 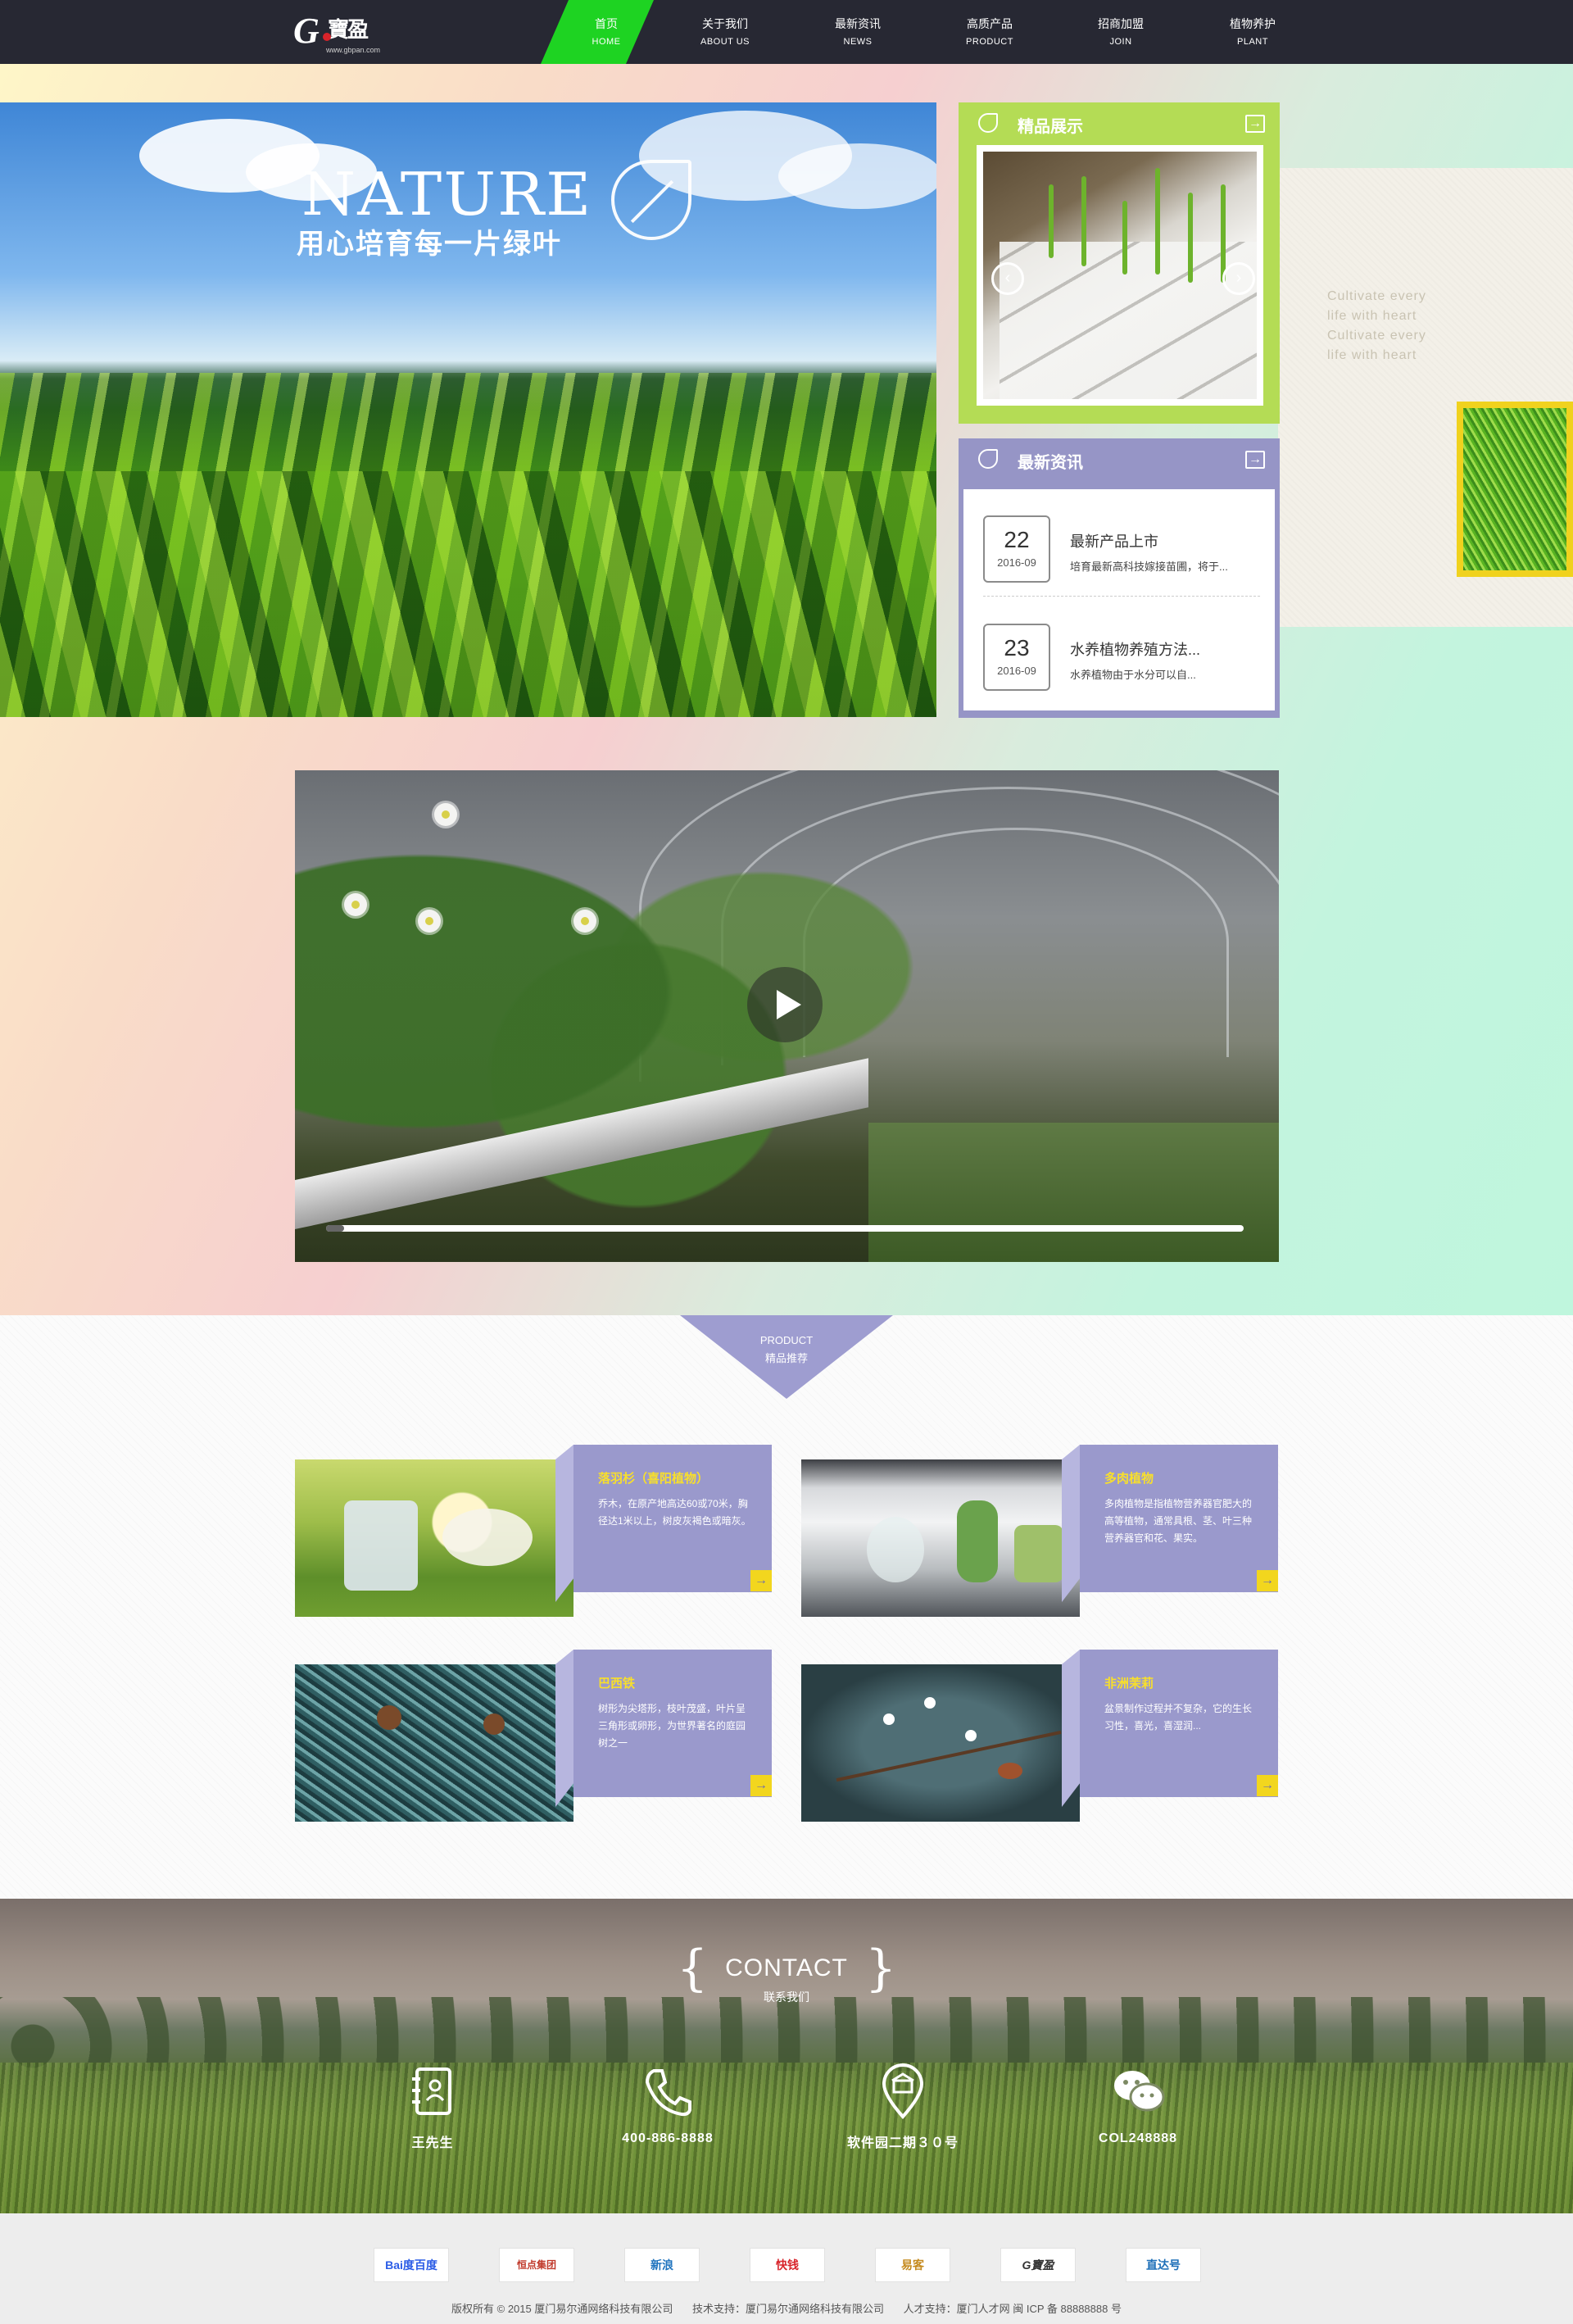 What do you see at coordinates (903, 2107) in the screenshot?
I see `contact-item: 软件园二期３０号` at bounding box center [903, 2107].